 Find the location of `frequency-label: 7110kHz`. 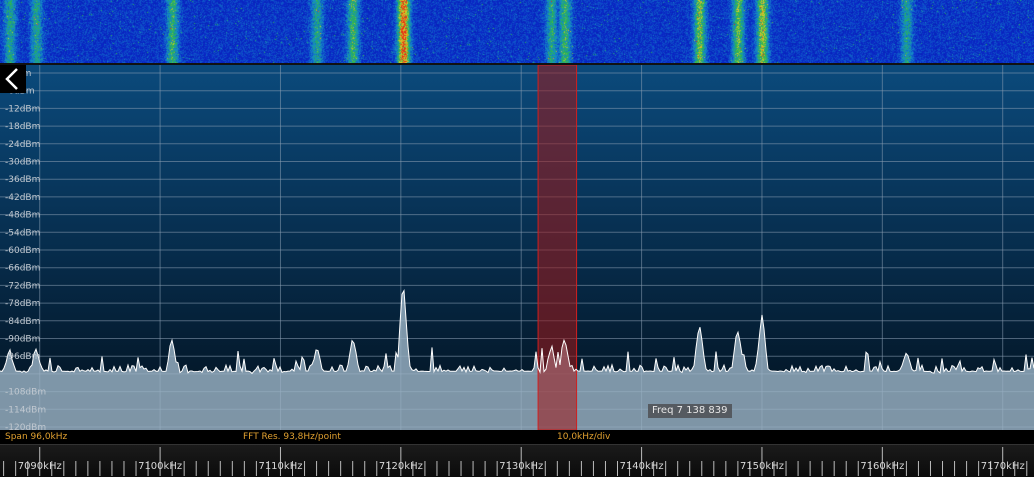

frequency-label: 7110kHz is located at coordinates (280, 466).